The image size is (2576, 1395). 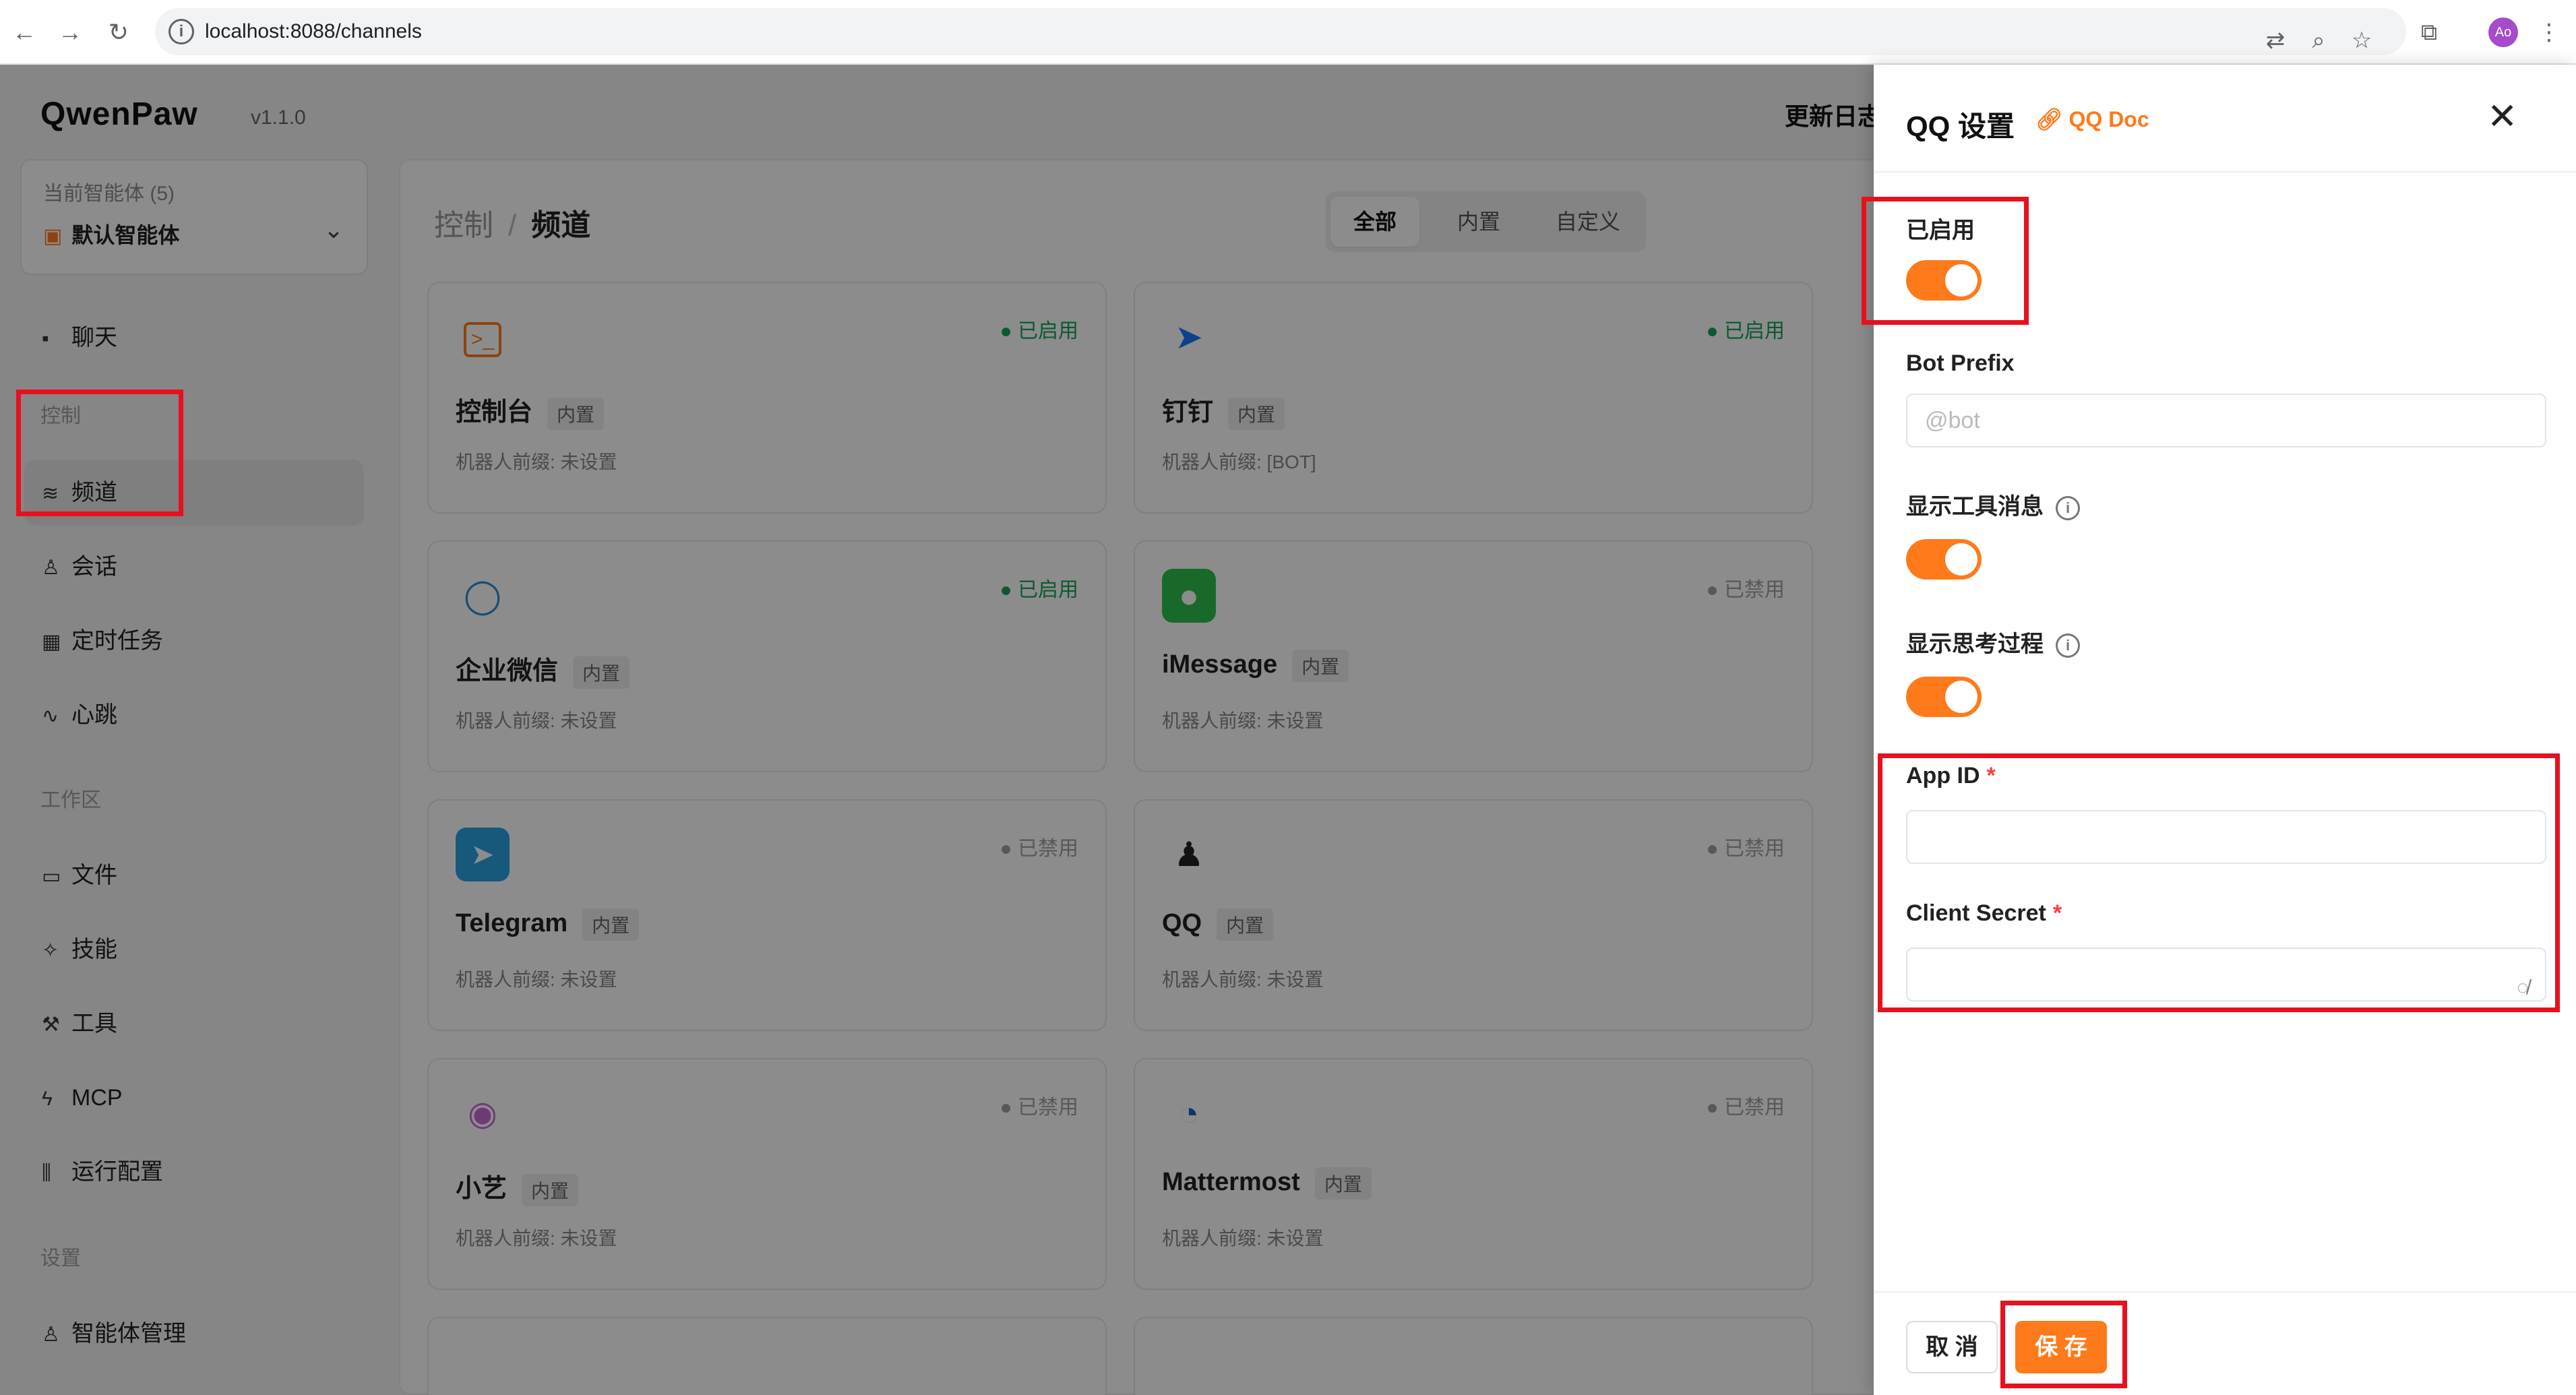 What do you see at coordinates (70, 32) in the screenshot?
I see `forward-icon: →` at bounding box center [70, 32].